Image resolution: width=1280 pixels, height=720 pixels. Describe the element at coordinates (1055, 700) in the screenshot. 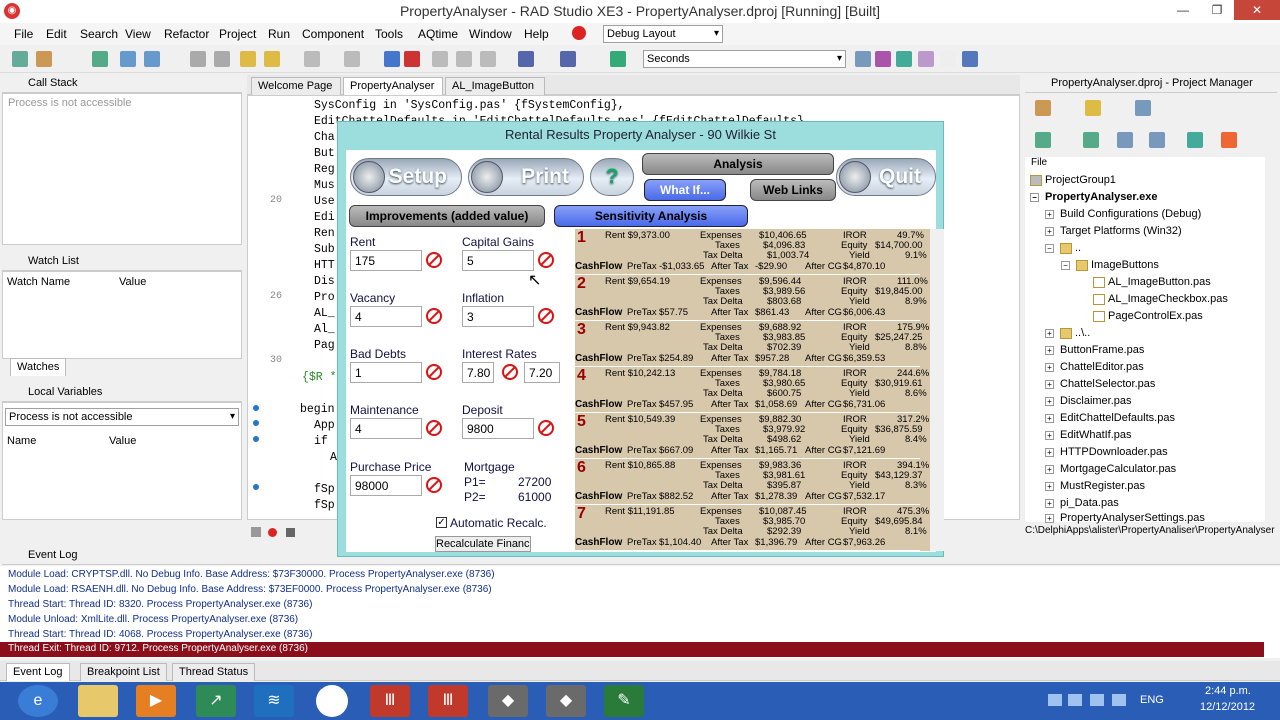

I see `tray-flag-icon` at that location.